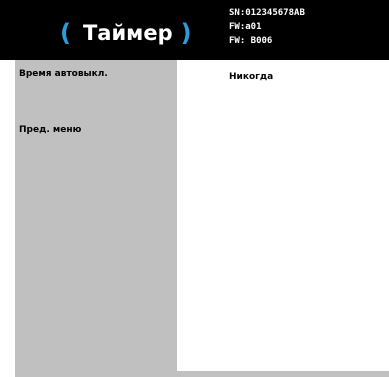 Image resolution: width=389 pixels, height=377 pixels. What do you see at coordinates (202, 374) in the screenshot?
I see `bottom-divider` at bounding box center [202, 374].